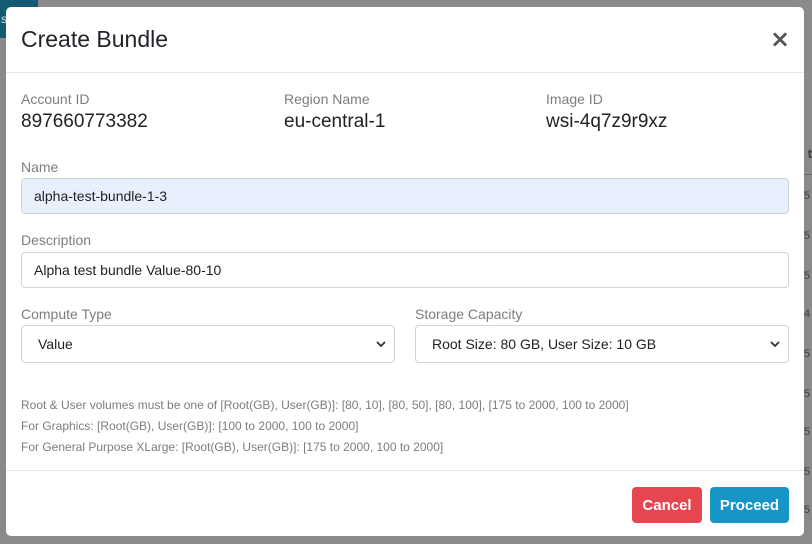  I want to click on description-input, so click(405, 270).